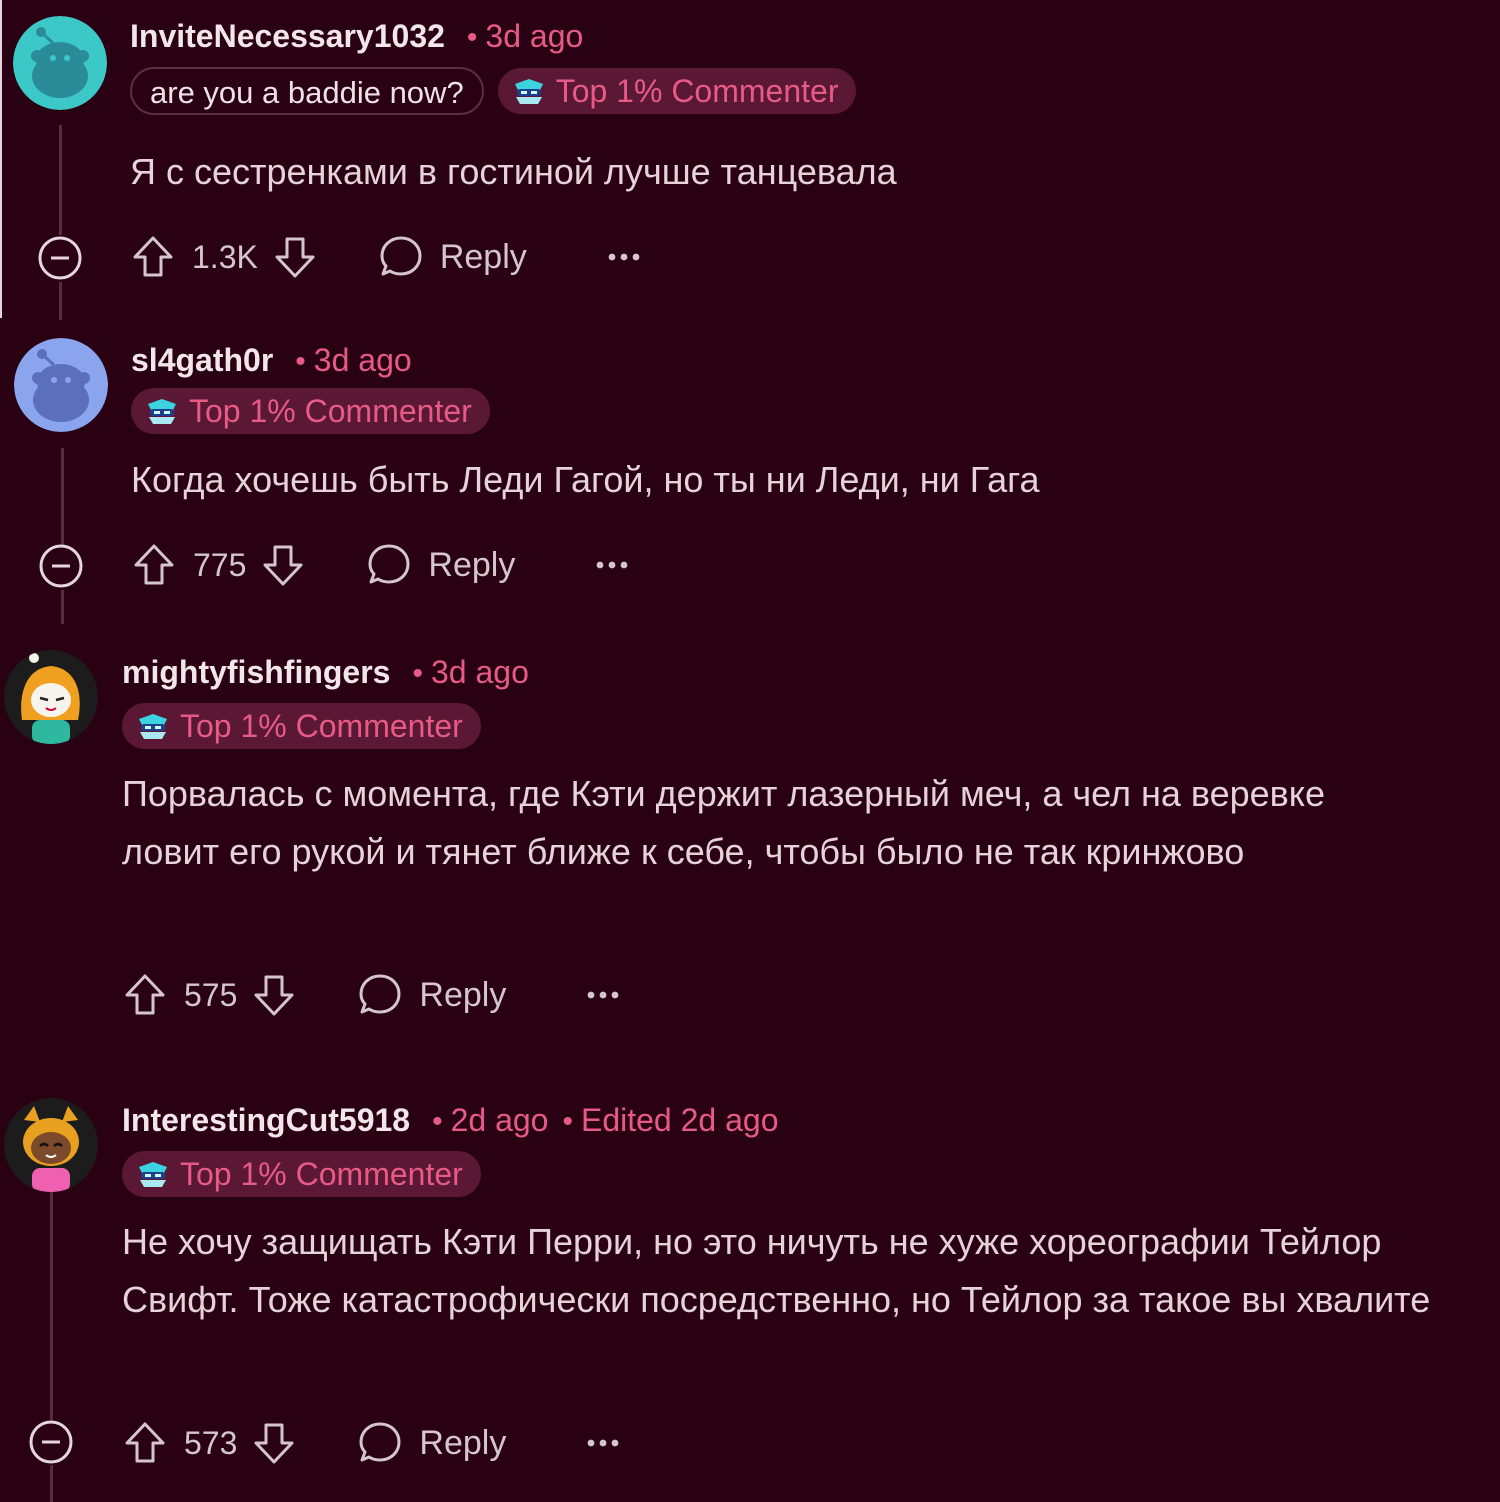 The height and width of the screenshot is (1502, 1500). What do you see at coordinates (287, 36) in the screenshot?
I see `username: InviteNecessary1032` at bounding box center [287, 36].